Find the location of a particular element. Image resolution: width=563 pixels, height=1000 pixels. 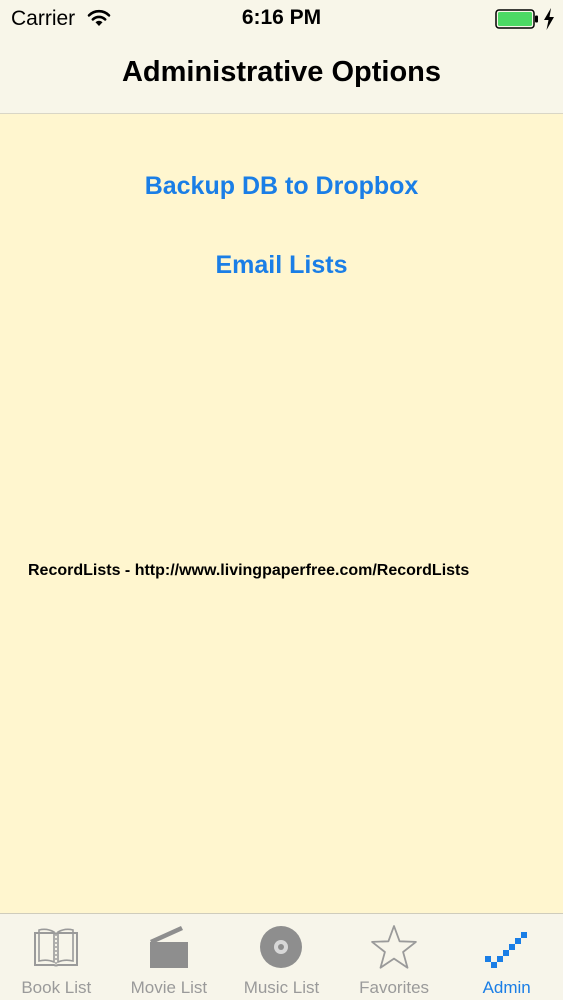

battery-icon is located at coordinates (516, 19).